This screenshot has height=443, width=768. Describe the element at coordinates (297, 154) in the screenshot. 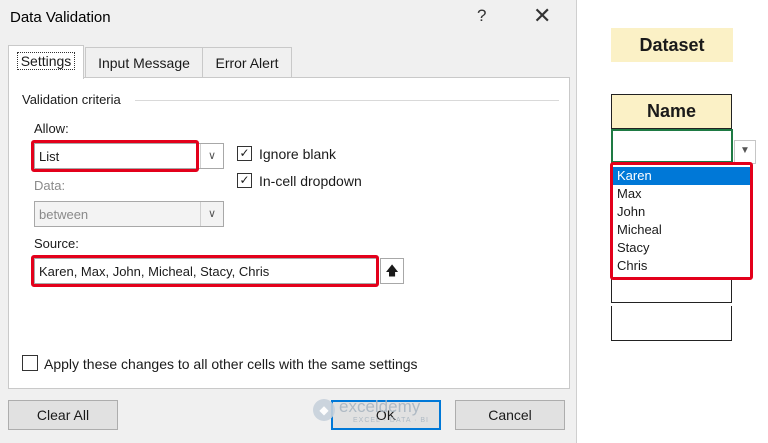

I see `ignore-blank-label: Ignore blank` at that location.